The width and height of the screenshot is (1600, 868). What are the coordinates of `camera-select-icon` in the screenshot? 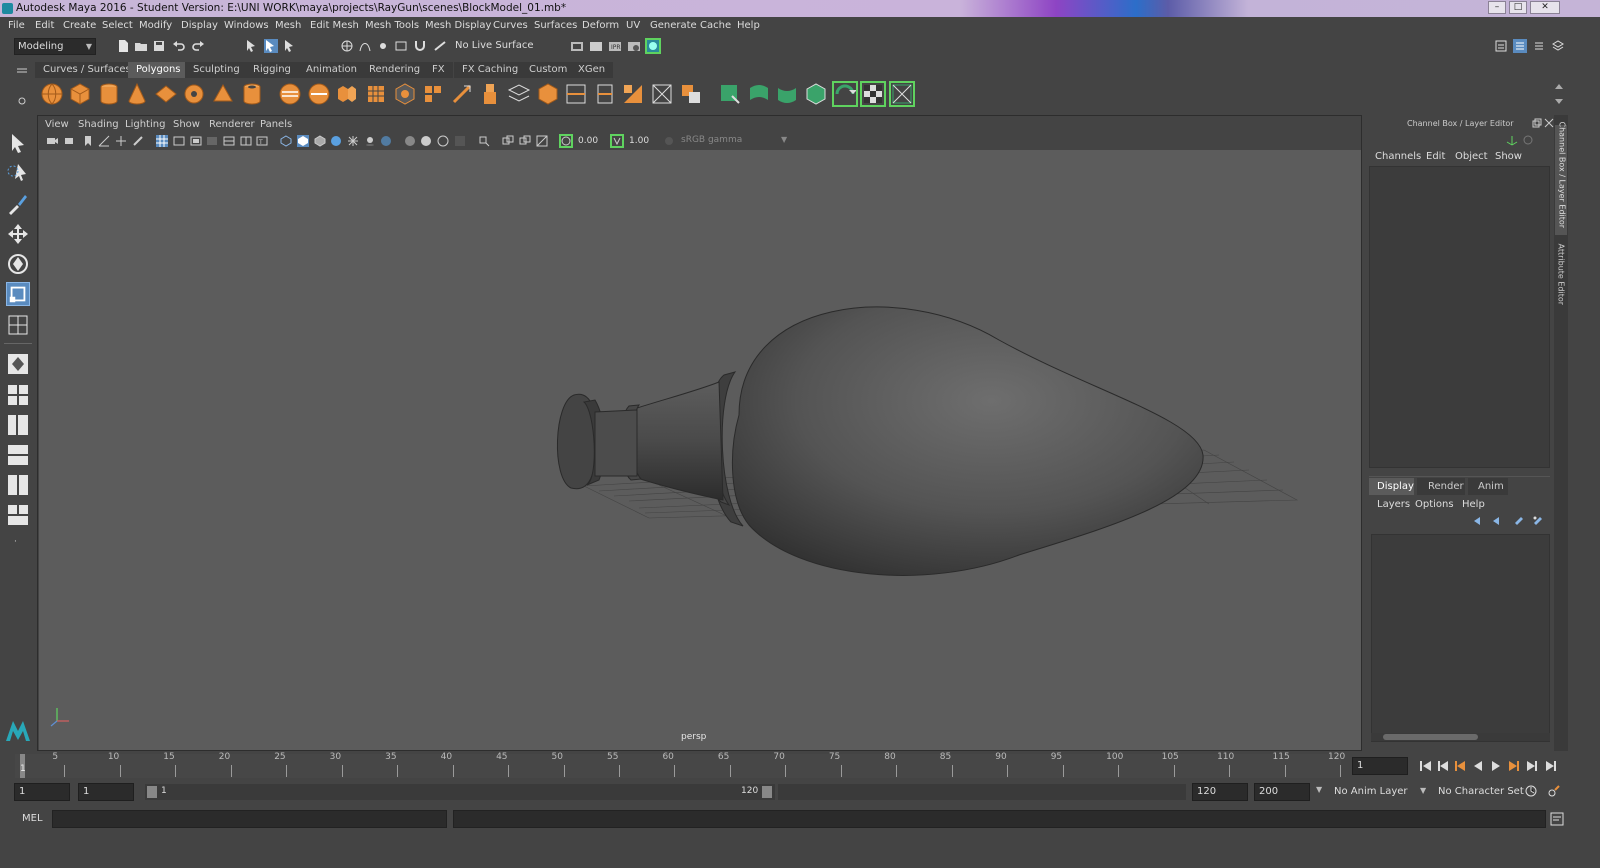 It's located at (52, 141).